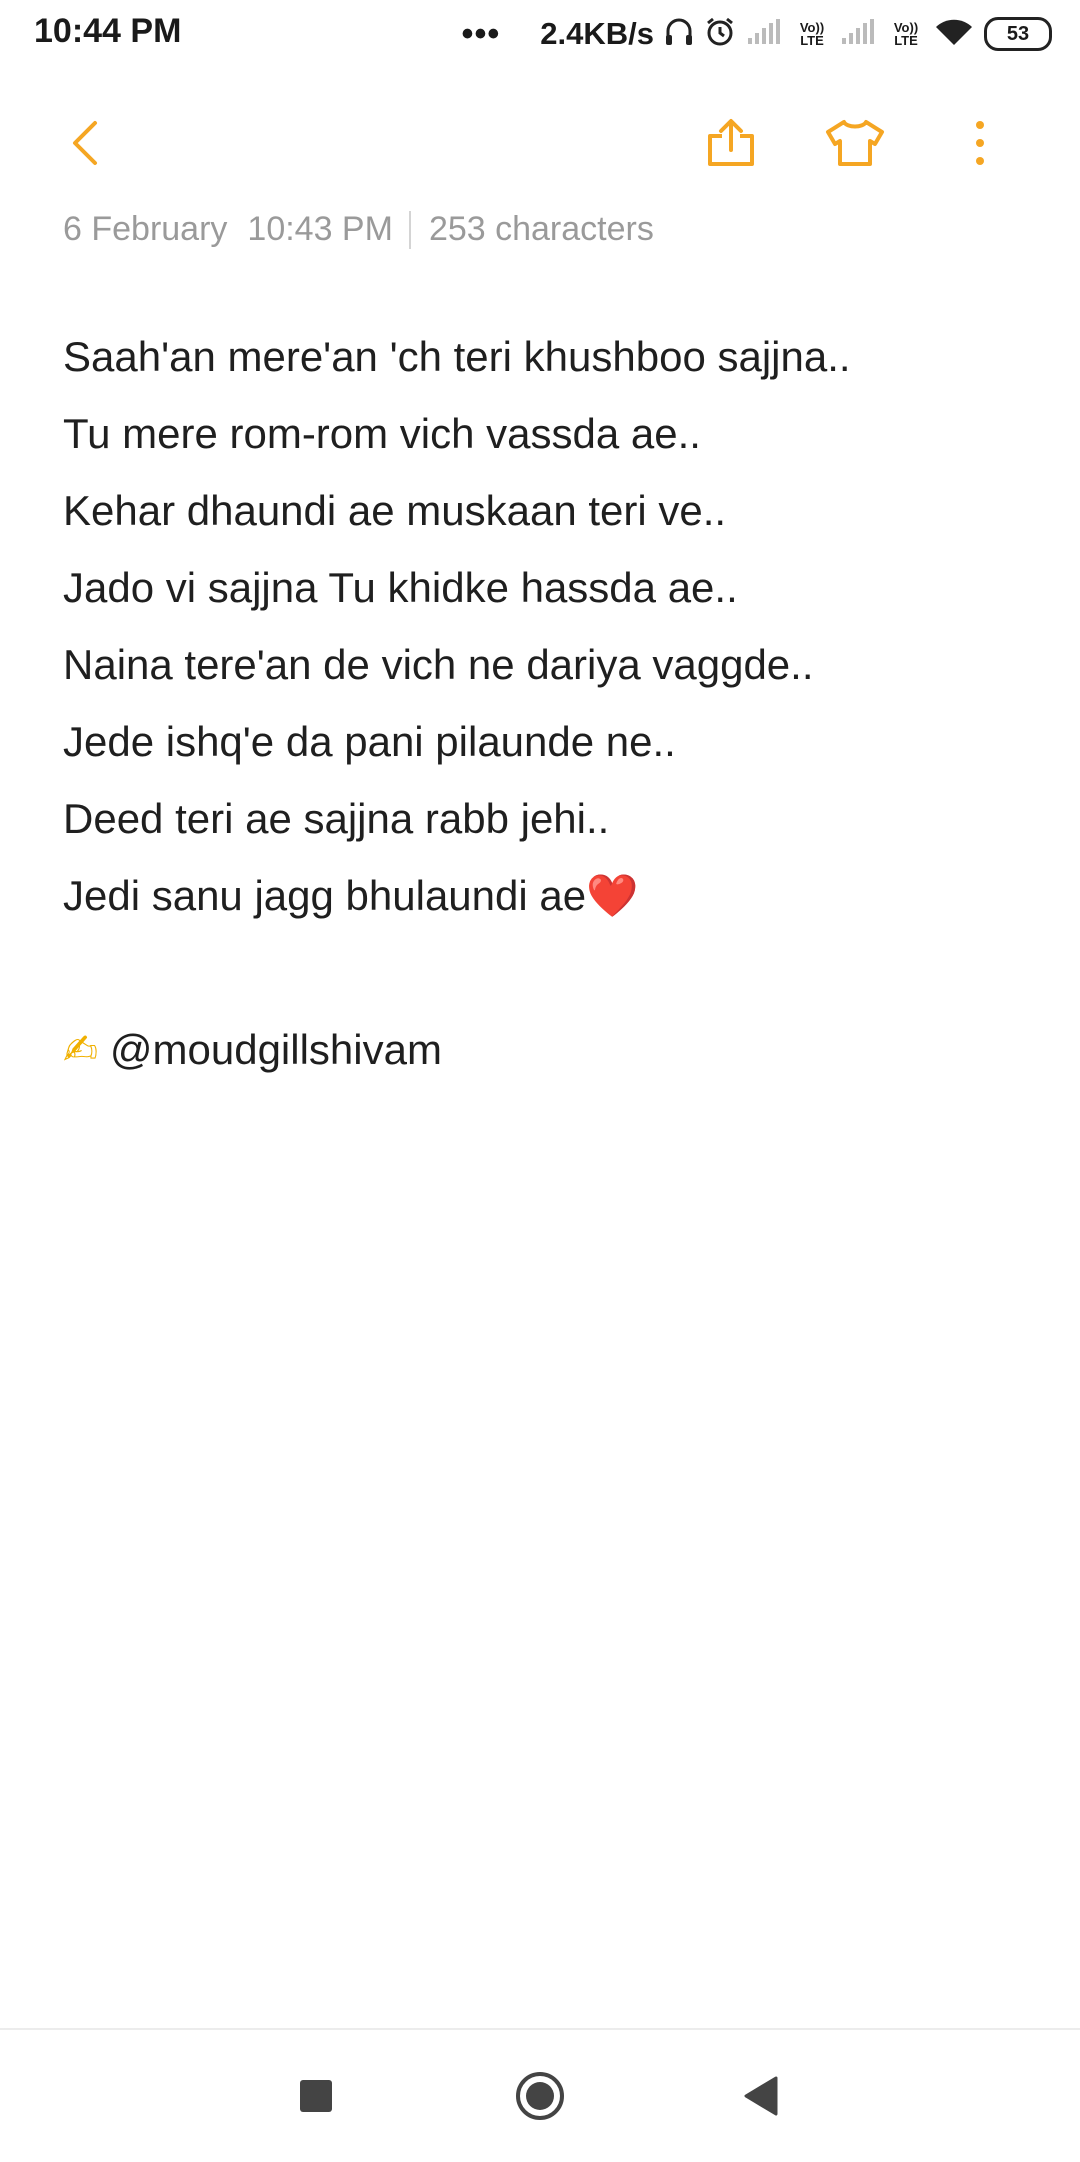 The width and height of the screenshot is (1080, 2162). I want to click on note-toolbar, so click(540, 140).